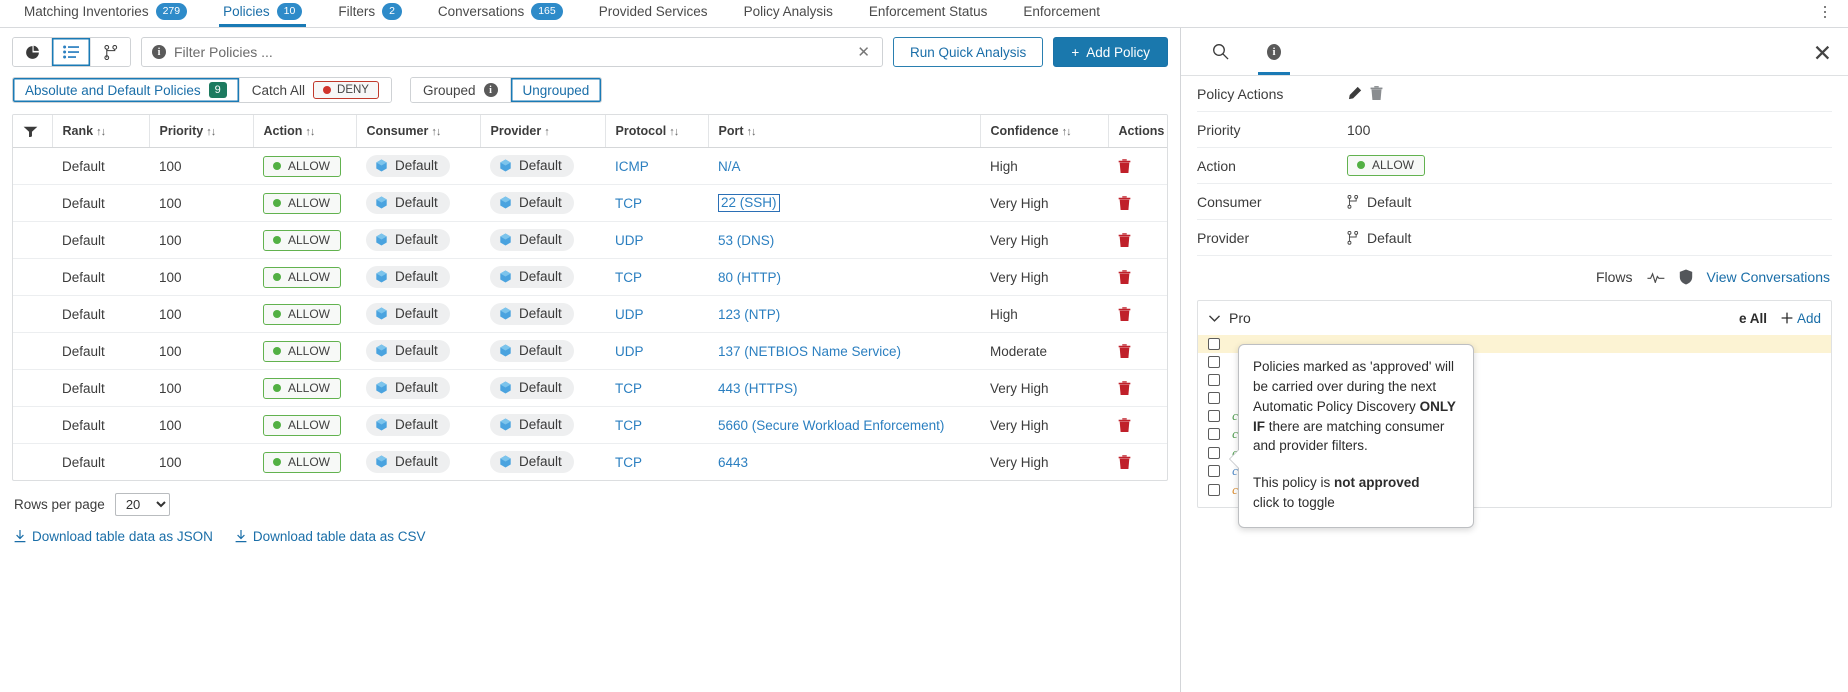 The height and width of the screenshot is (692, 1848). Describe the element at coordinates (590, 166) in the screenshot. I see `table-row: Default 100 ALLOW Default Default ICMP N/A High` at that location.